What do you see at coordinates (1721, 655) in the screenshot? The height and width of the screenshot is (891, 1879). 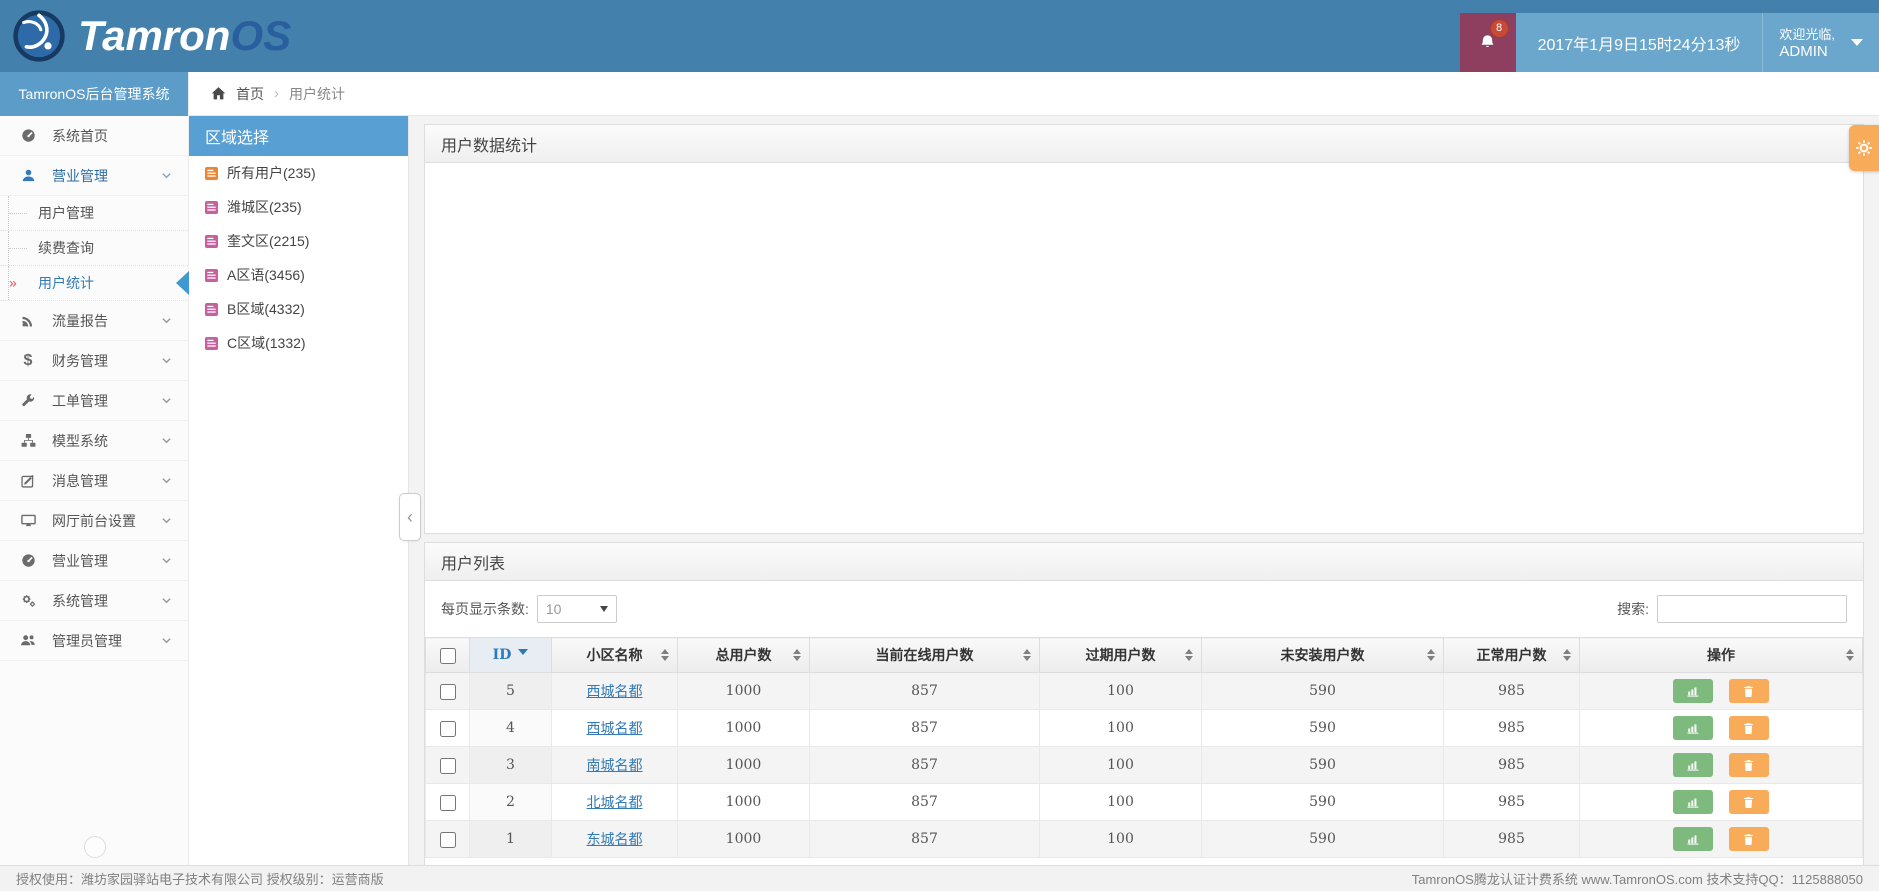 I see `col-actions: 操作` at bounding box center [1721, 655].